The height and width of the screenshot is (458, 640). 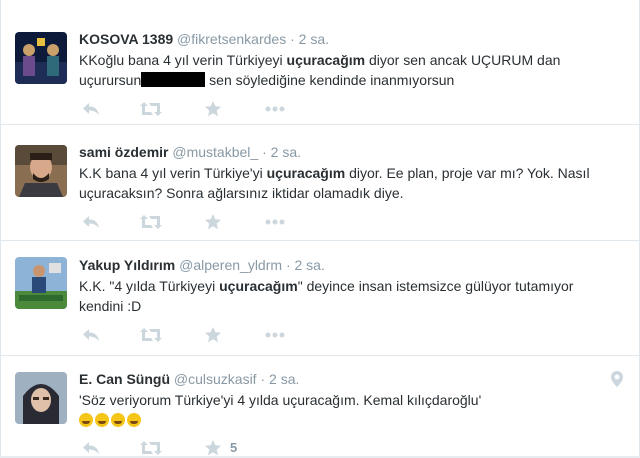 I want to click on user-name: E. Can Süngü, so click(x=124, y=379).